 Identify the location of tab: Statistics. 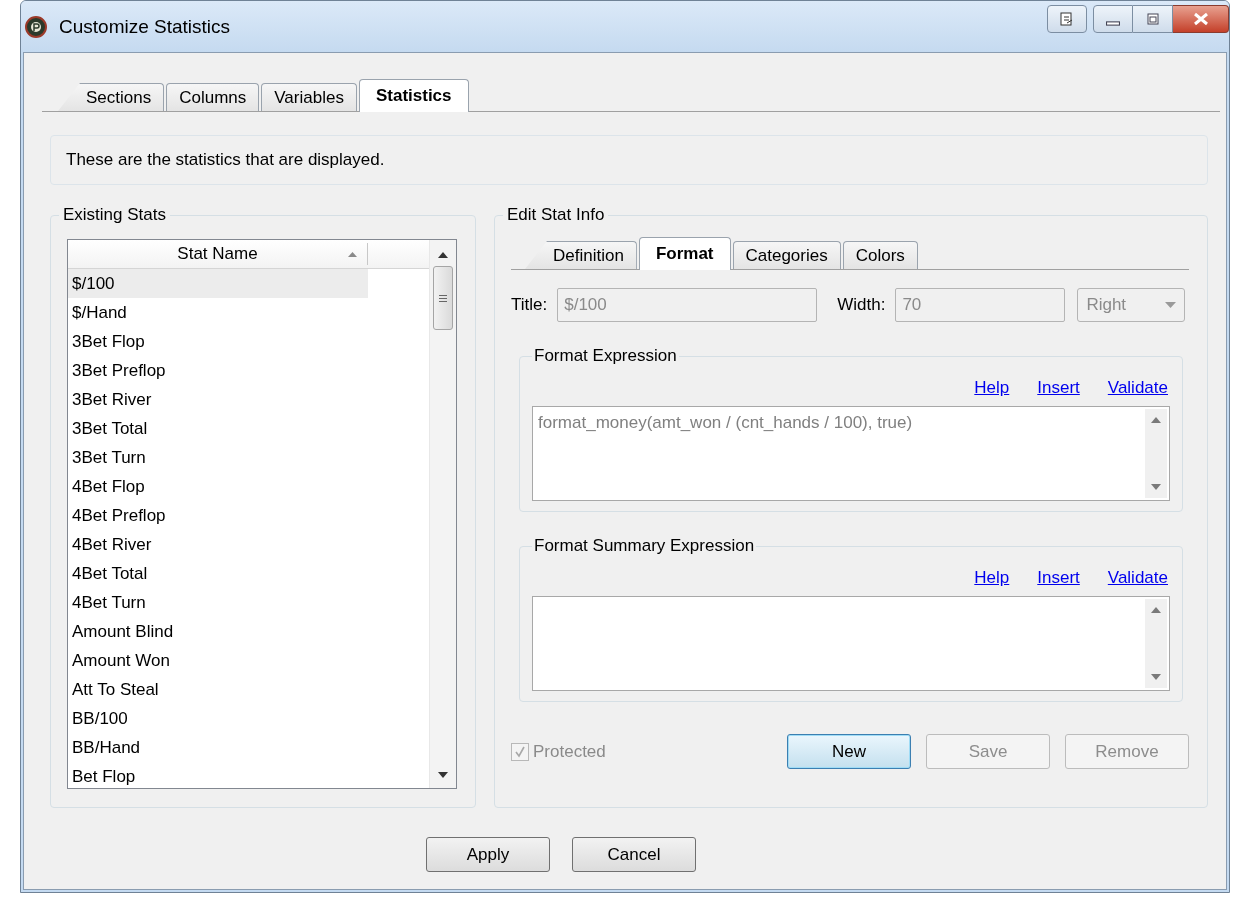
(413, 95).